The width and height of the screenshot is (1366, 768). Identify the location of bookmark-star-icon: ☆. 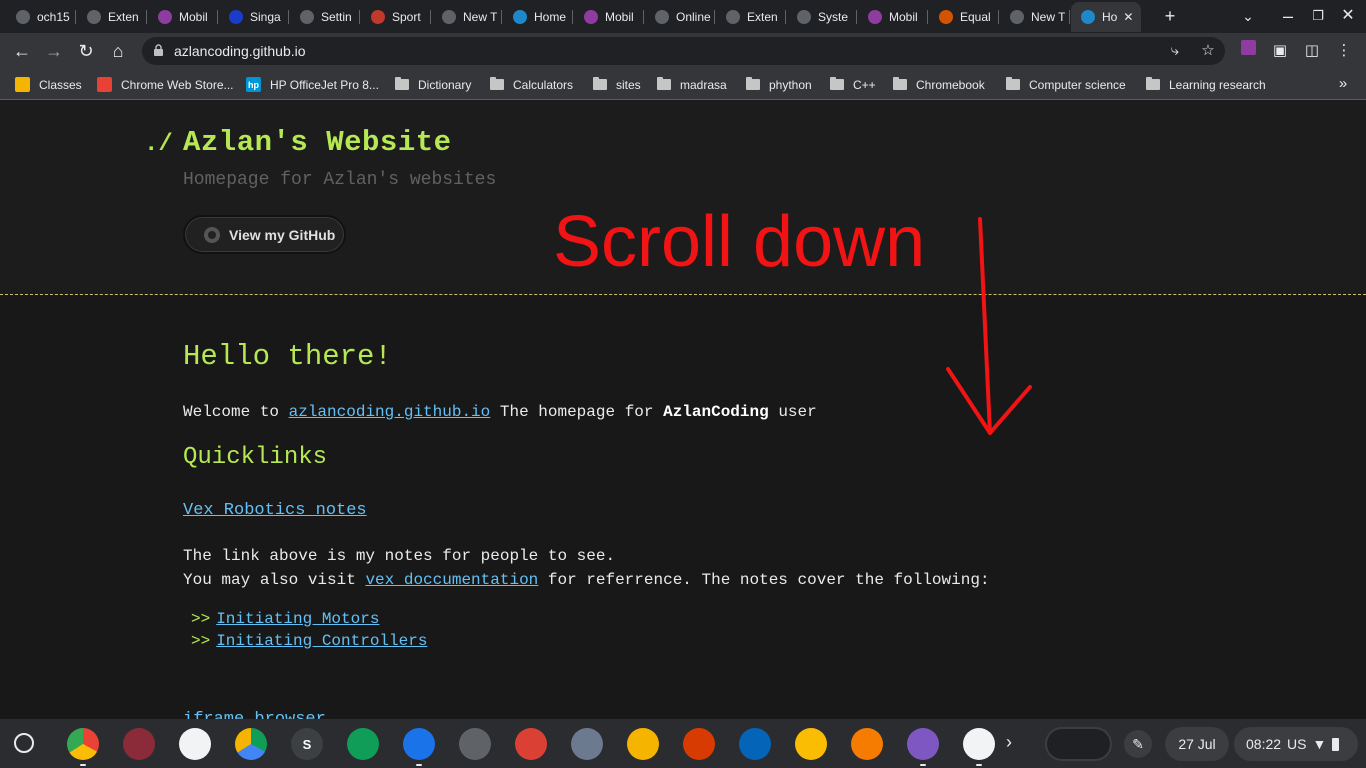
(1208, 51).